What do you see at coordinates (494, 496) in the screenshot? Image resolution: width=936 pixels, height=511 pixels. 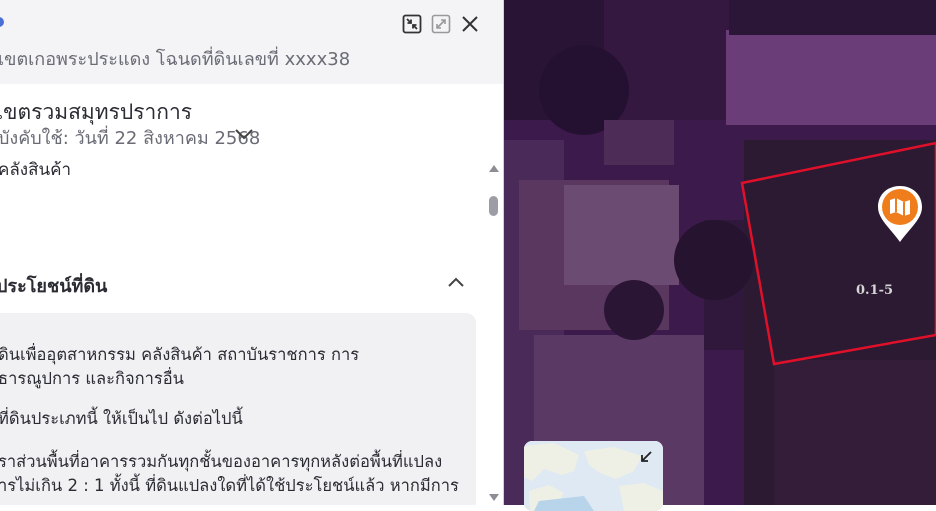 I see `scroll-down-arrow` at bounding box center [494, 496].